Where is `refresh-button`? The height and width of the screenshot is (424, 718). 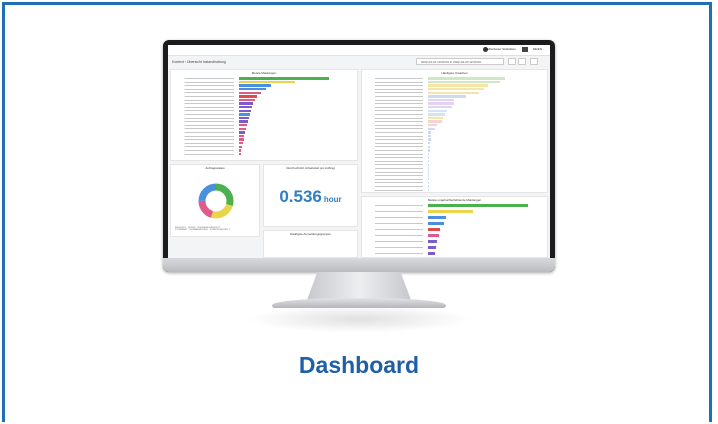
refresh-button is located at coordinates (522, 61).